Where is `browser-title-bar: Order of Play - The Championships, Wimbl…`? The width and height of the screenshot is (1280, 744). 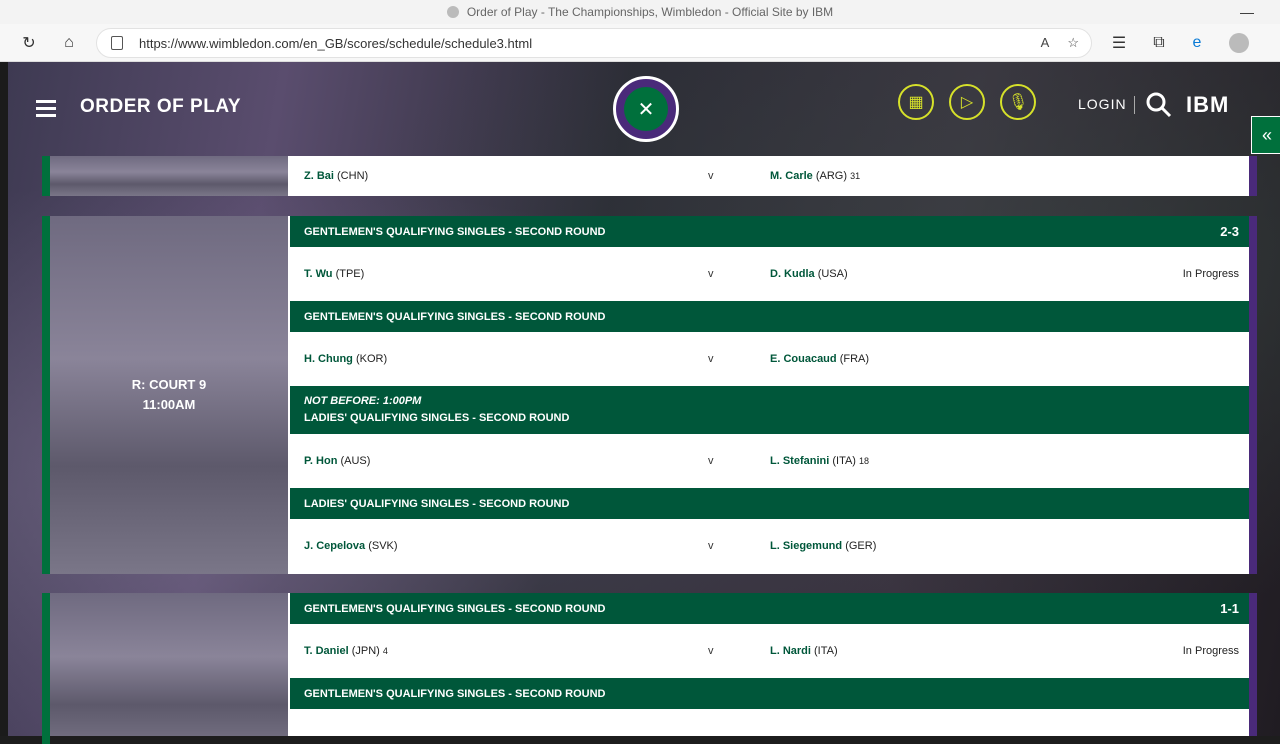
browser-title-bar: Order of Play - The Championships, Wimbl… is located at coordinates (640, 12).